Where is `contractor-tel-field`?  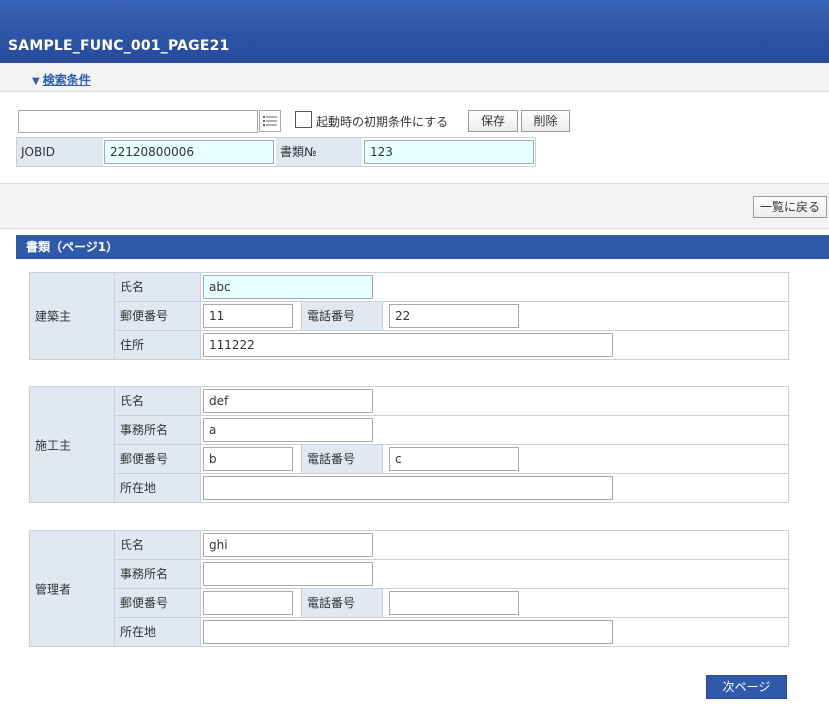 contractor-tel-field is located at coordinates (454, 459).